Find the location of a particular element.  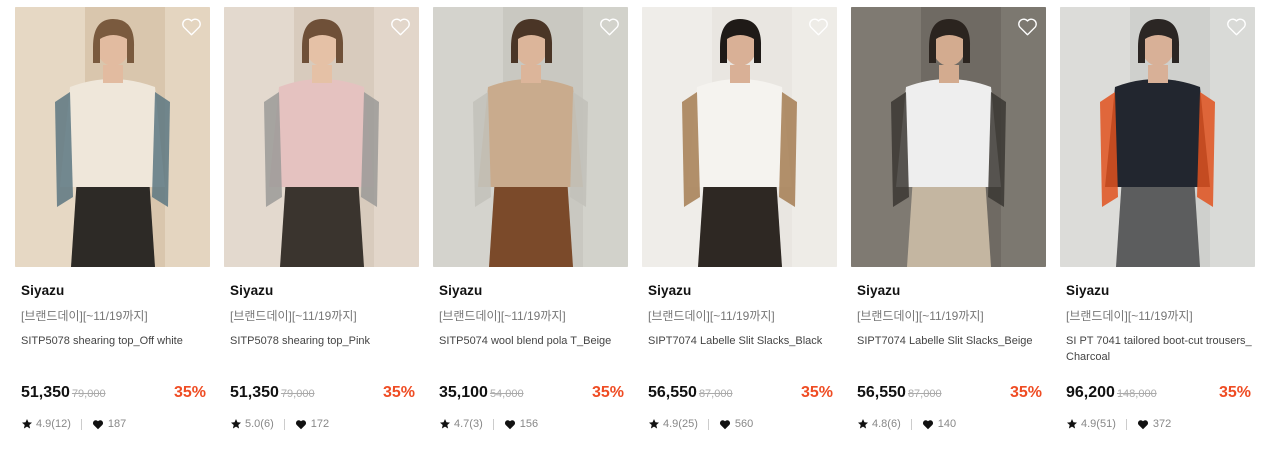

product-stats: 5.0(6) 172 is located at coordinates (279, 424).